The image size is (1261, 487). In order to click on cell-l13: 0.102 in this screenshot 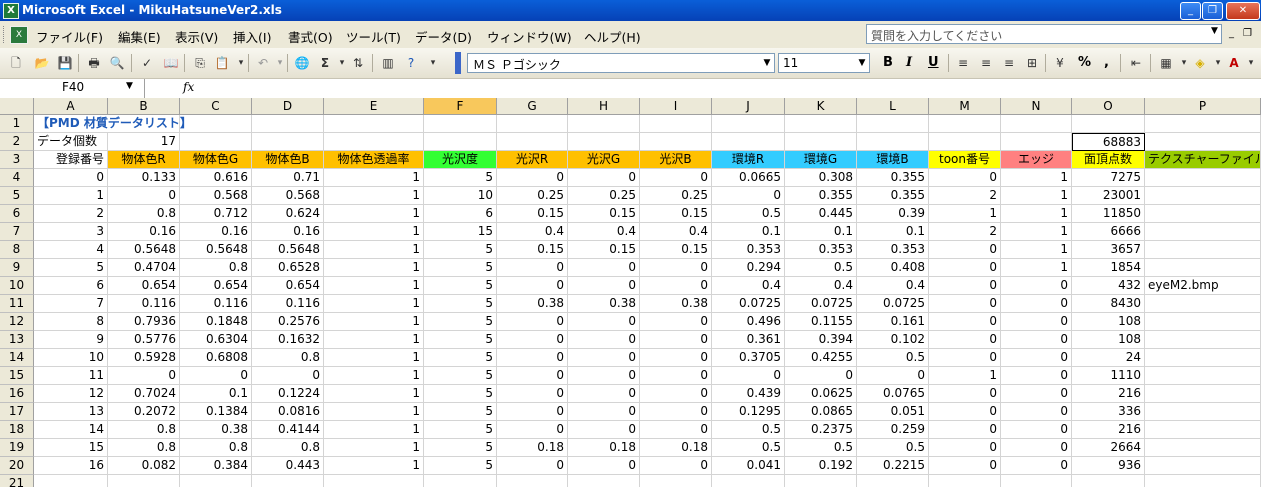, I will do `click(893, 340)`.